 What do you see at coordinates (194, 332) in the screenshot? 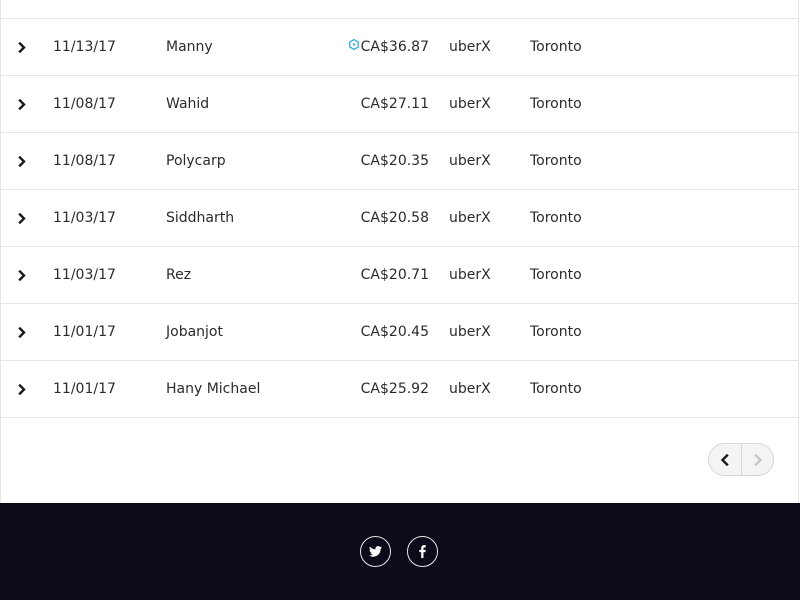
I see `trip-driver: Jobanjot` at bounding box center [194, 332].